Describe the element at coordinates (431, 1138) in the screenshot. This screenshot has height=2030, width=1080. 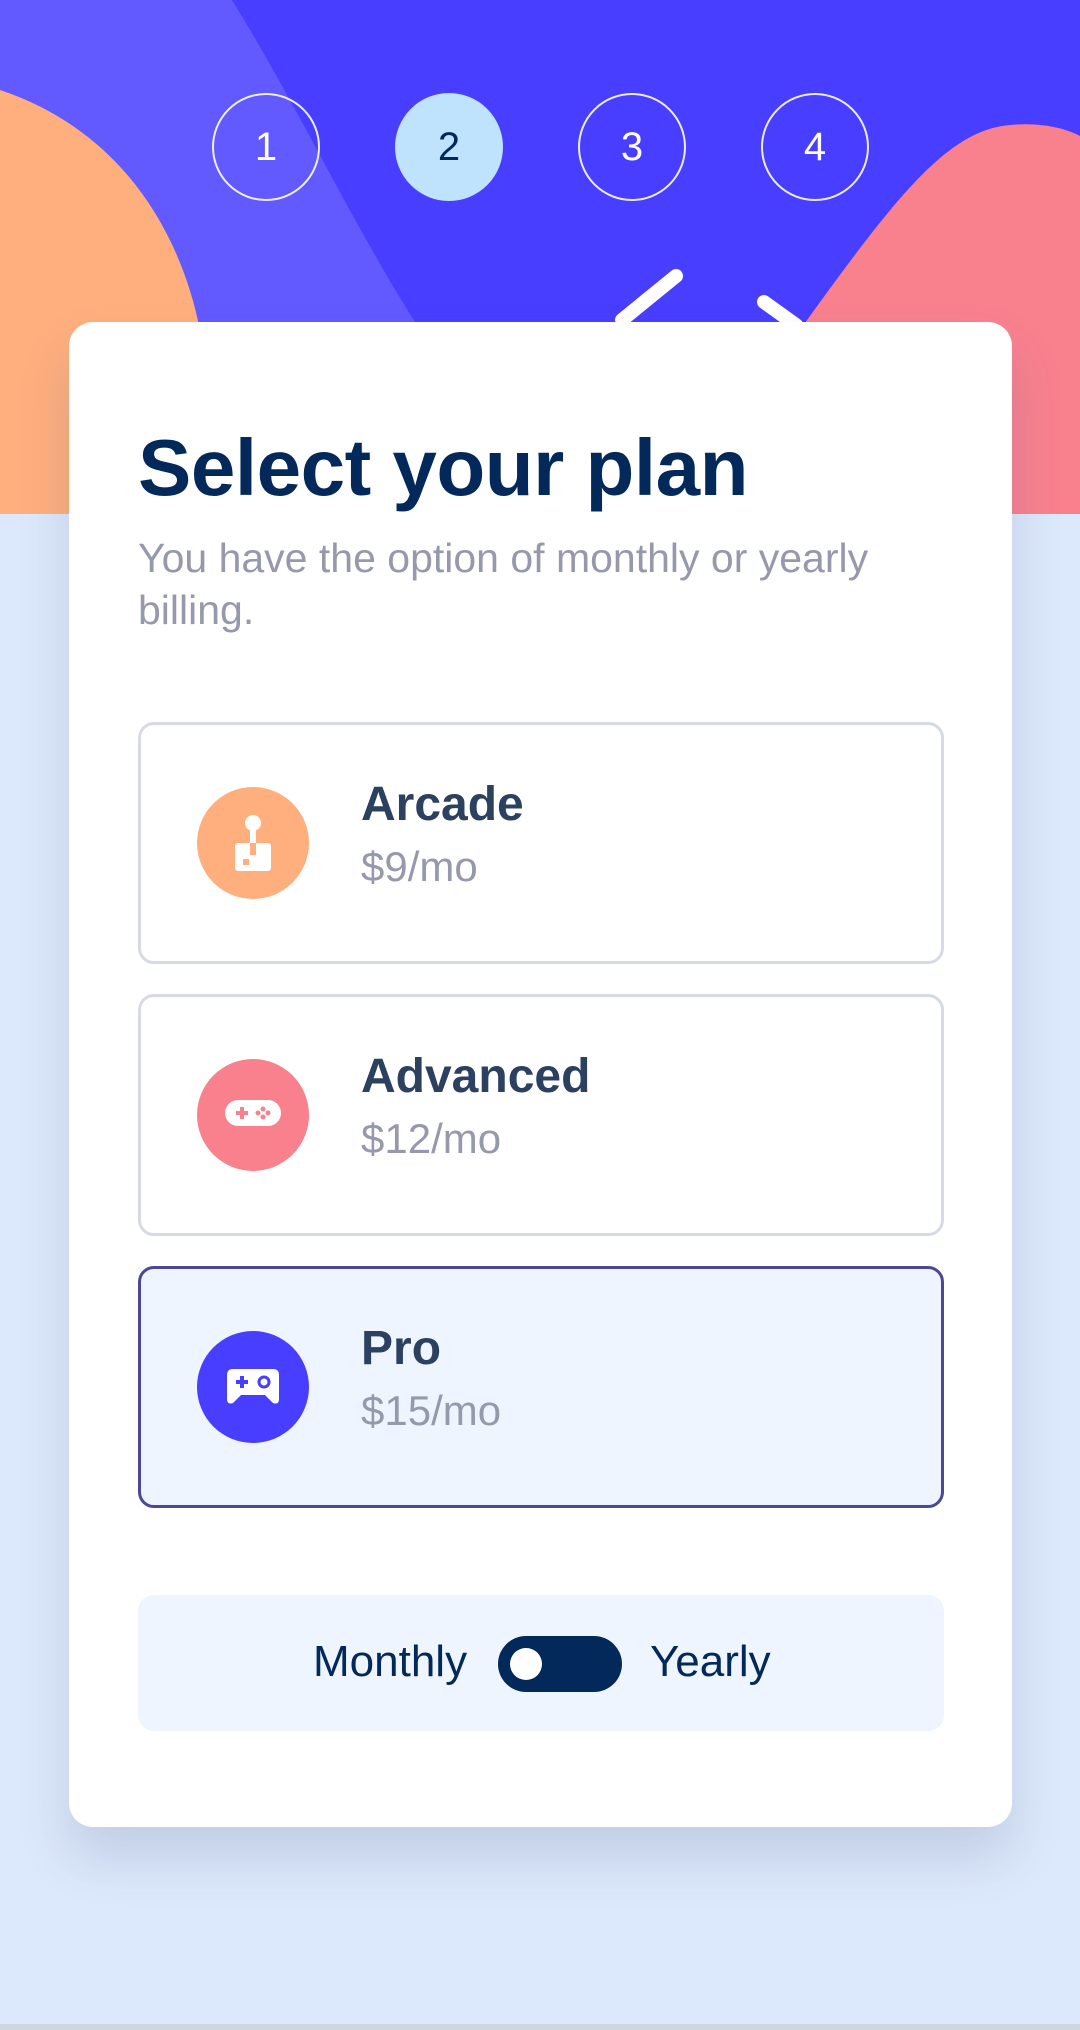
I see `plan-price: $12/mo` at that location.